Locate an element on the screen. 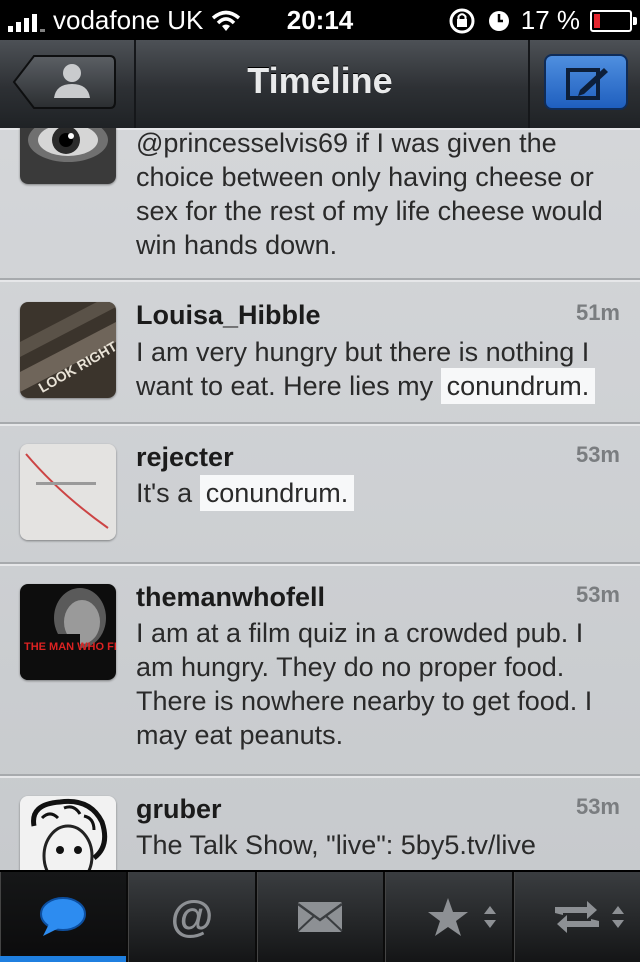 This screenshot has width=640, height=962. tab-mentions: @ is located at coordinates (190, 917).